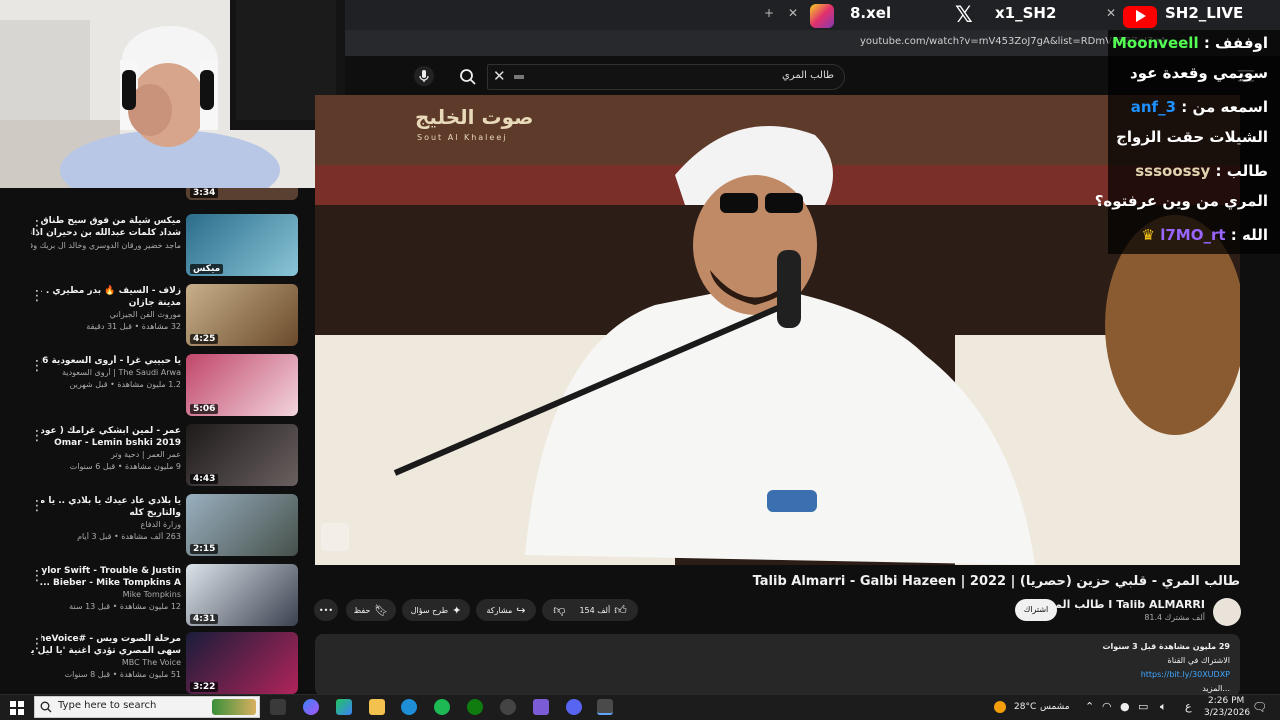 This screenshot has width=1280, height=720. Describe the element at coordinates (344, 707) in the screenshot. I see `play-store-icon` at that location.